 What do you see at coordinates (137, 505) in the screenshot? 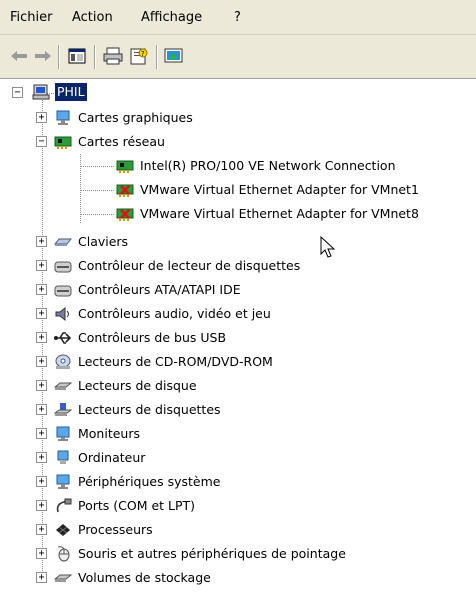
I see `tree-item-label: Ports (COM et LPT)` at bounding box center [137, 505].